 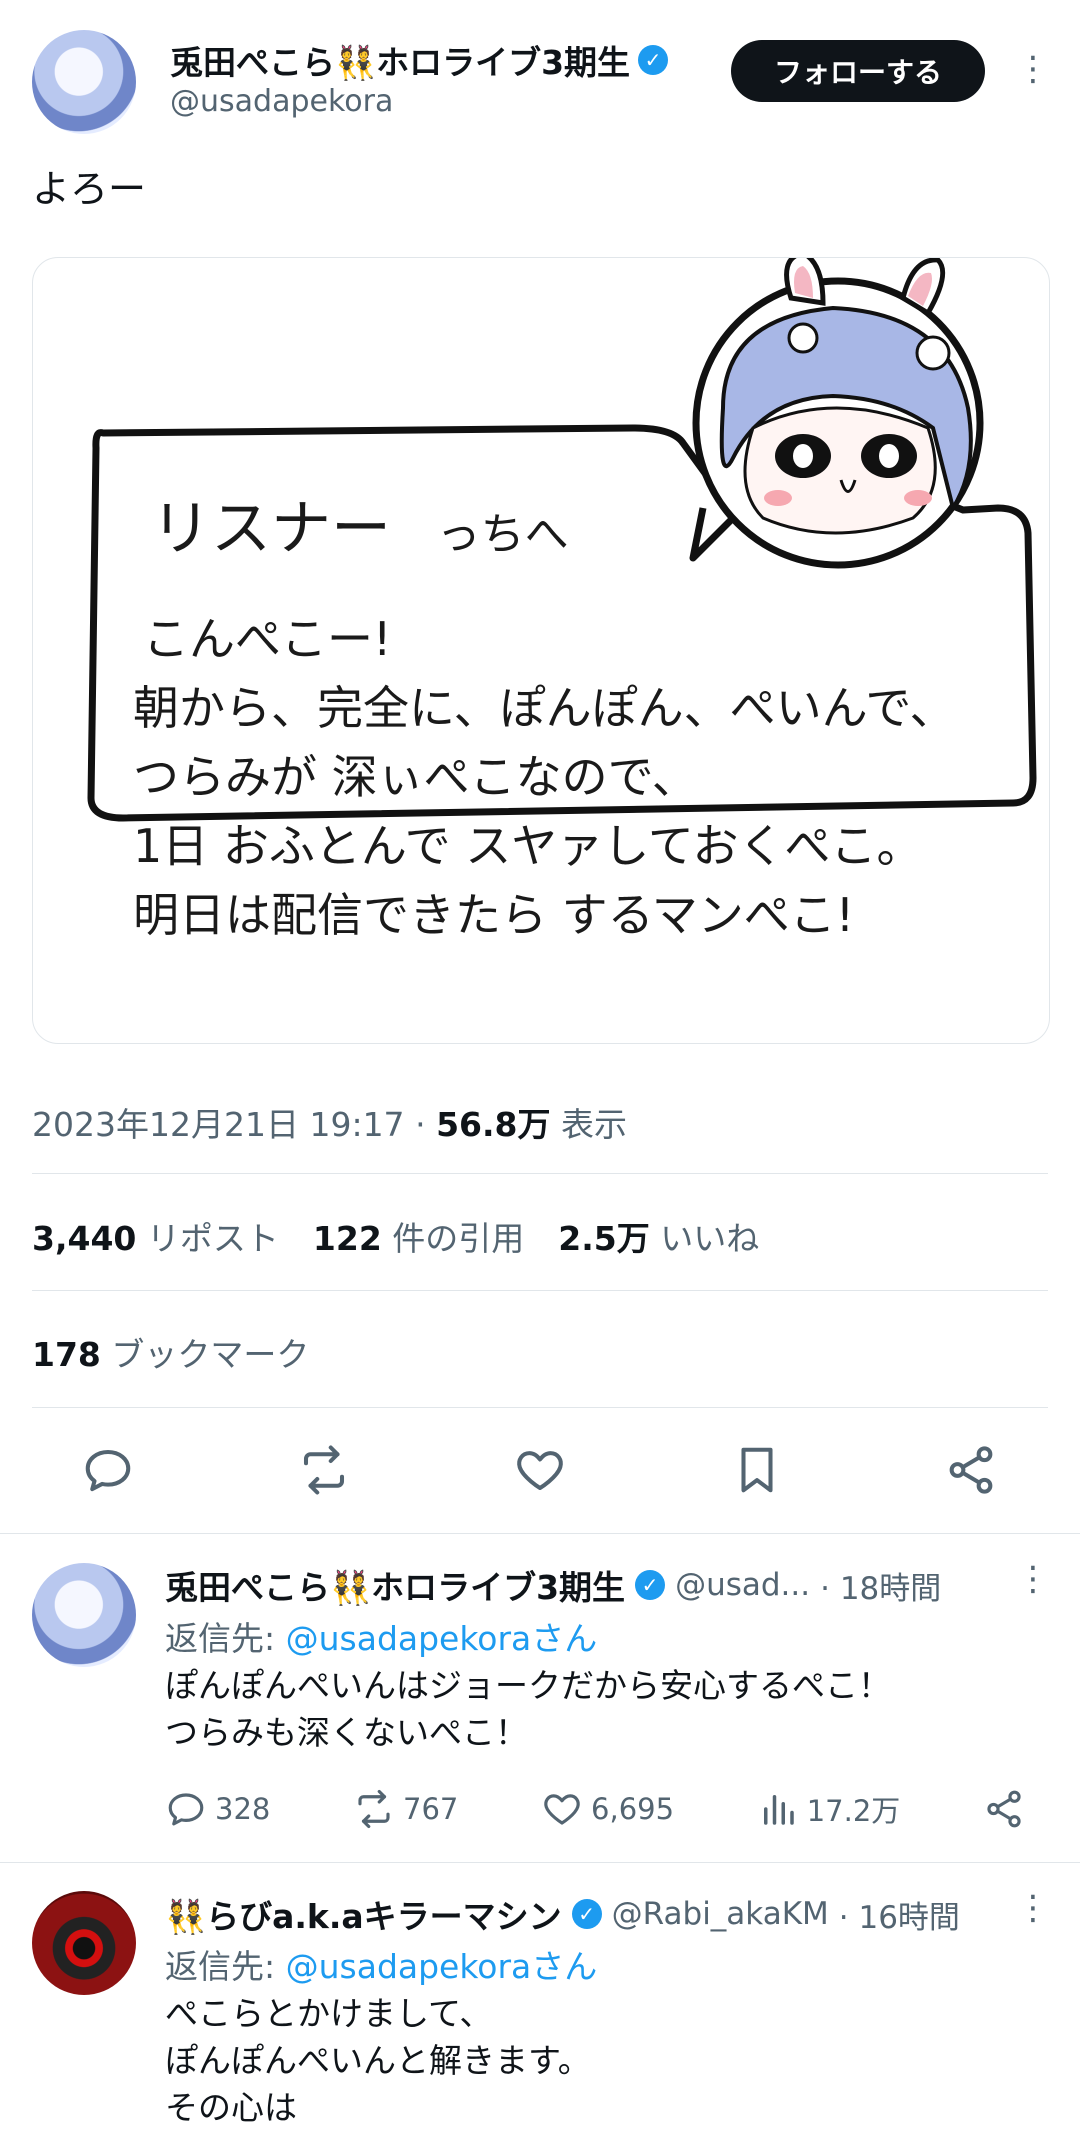 I want to click on quotes-stat: 122 件の引用, so click(x=418, y=1236).